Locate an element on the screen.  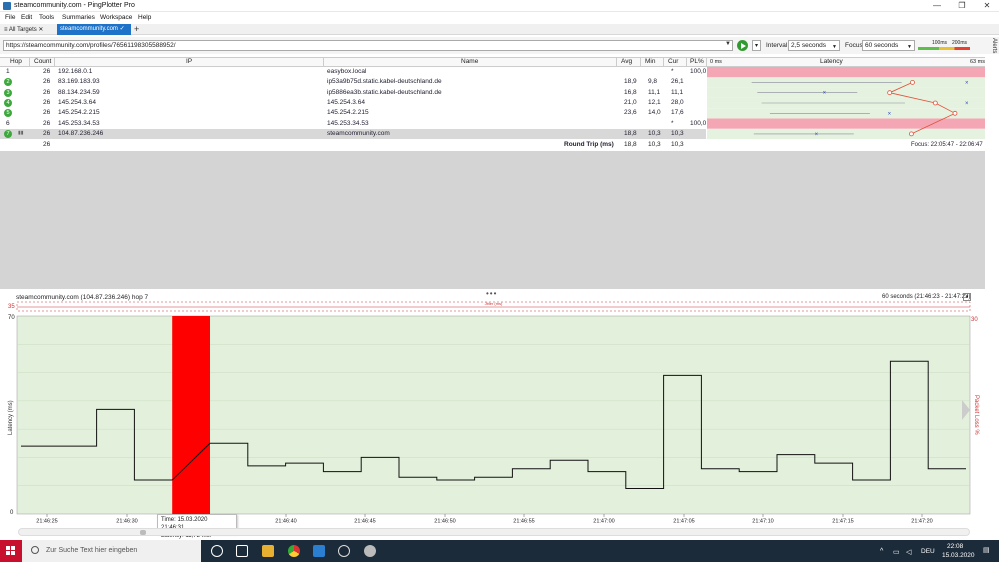
summary-min: 10,3 is located at coordinates (654, 144).